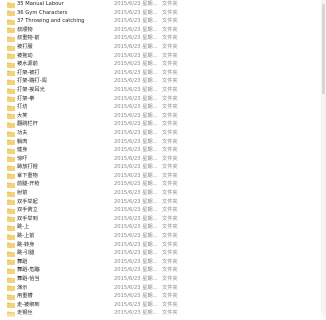 This screenshot has width=326, height=320. Describe the element at coordinates (25, 296) in the screenshot. I see `file-name: 用重槽` at that location.